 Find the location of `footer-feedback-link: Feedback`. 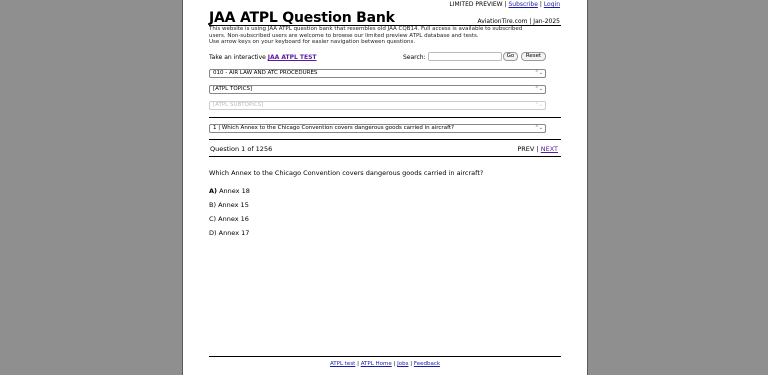

footer-feedback-link: Feedback is located at coordinates (427, 364).